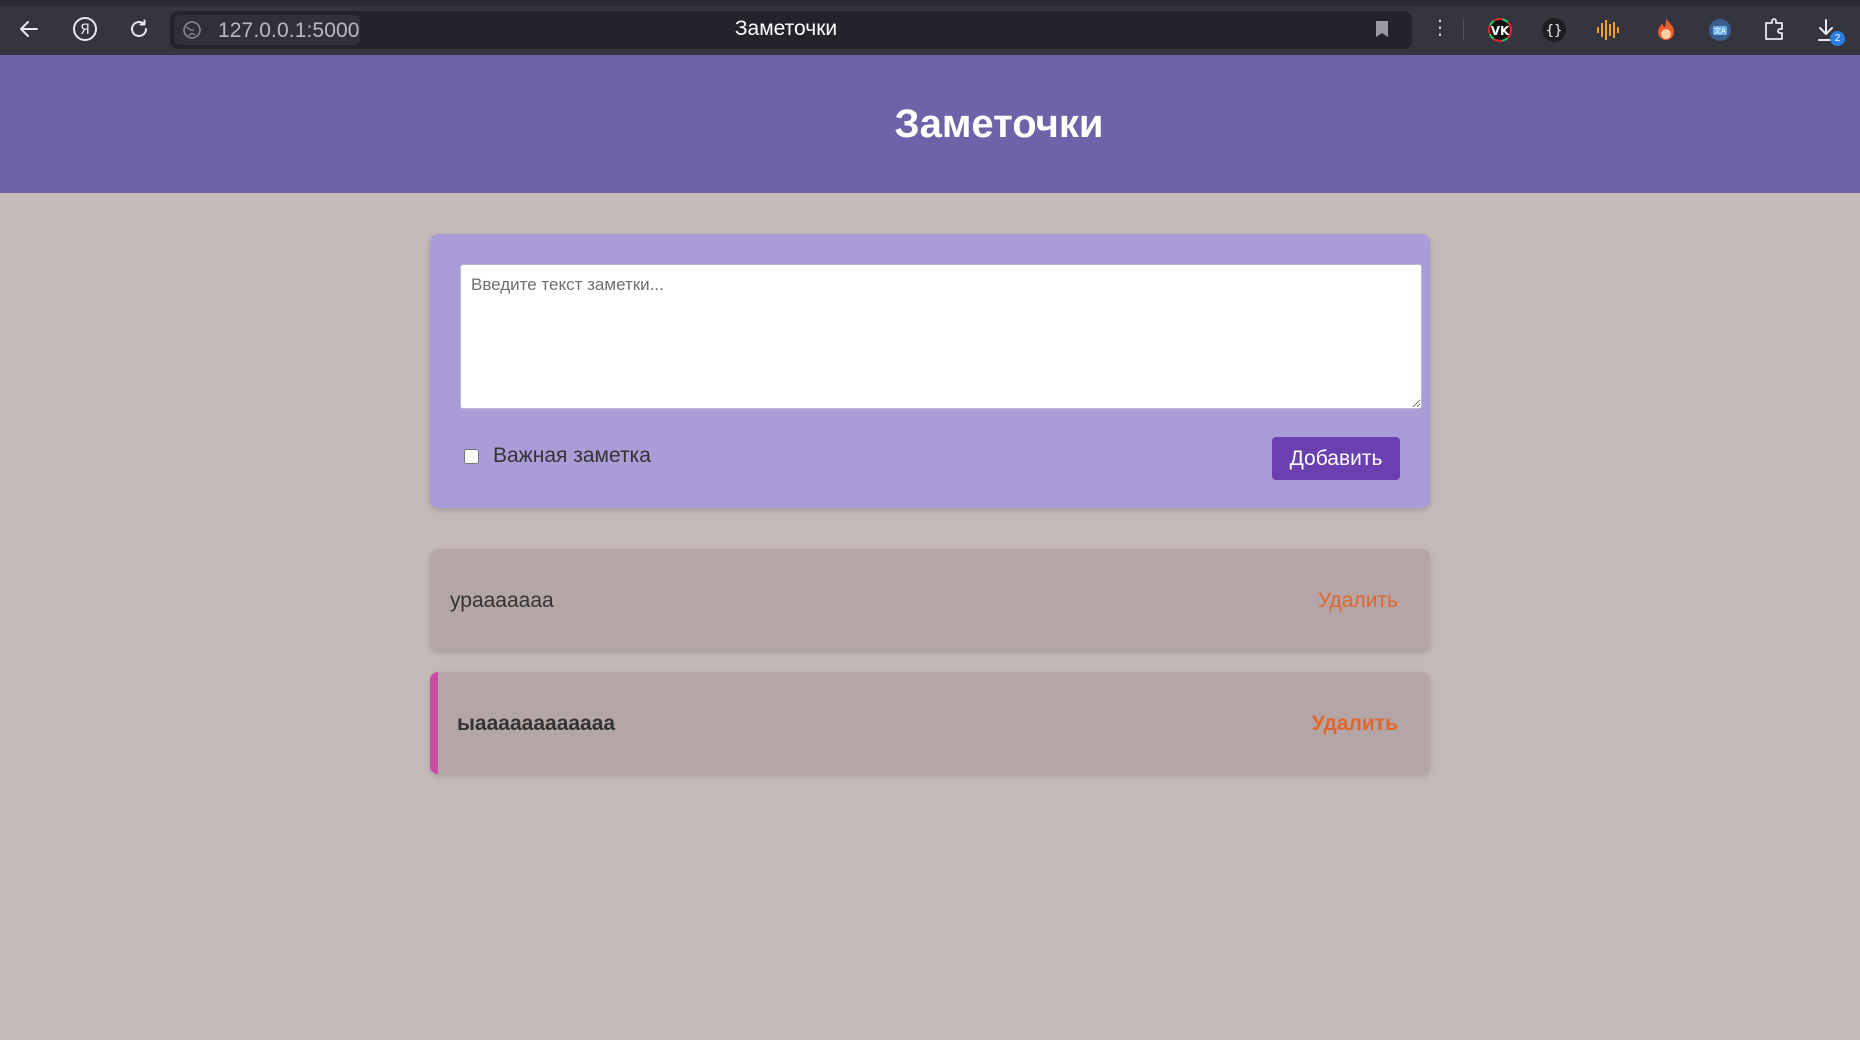 The image size is (1860, 1040). I want to click on note-text: урааааааа, so click(502, 600).